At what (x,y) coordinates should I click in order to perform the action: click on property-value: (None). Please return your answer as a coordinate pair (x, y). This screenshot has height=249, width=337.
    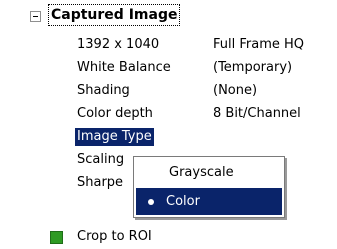
    Looking at the image, I should click on (235, 91).